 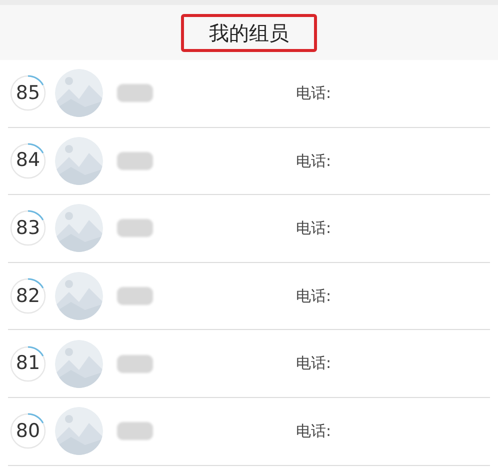 I want to click on score-value: 80, so click(x=28, y=431).